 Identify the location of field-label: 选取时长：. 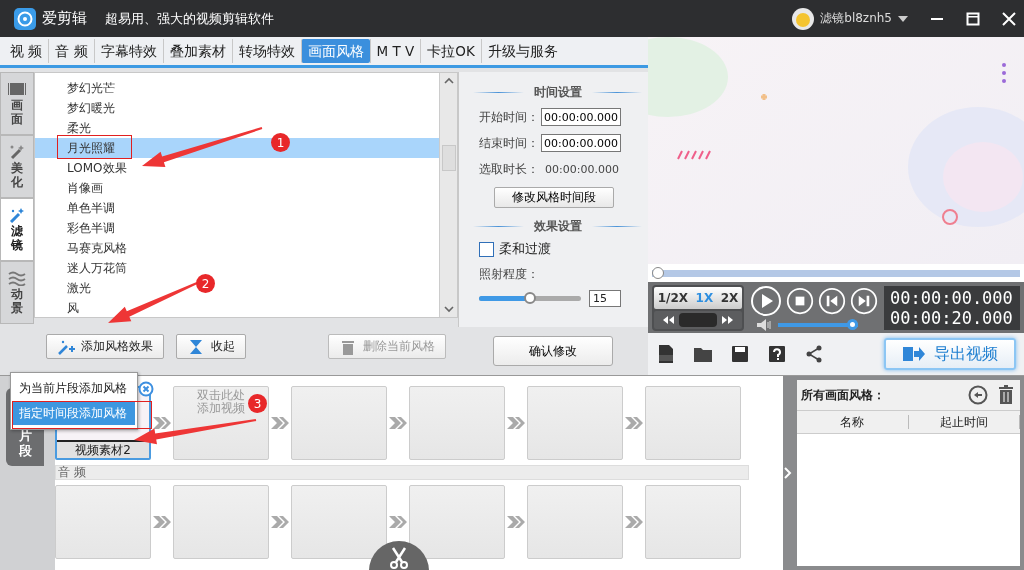
(509, 169).